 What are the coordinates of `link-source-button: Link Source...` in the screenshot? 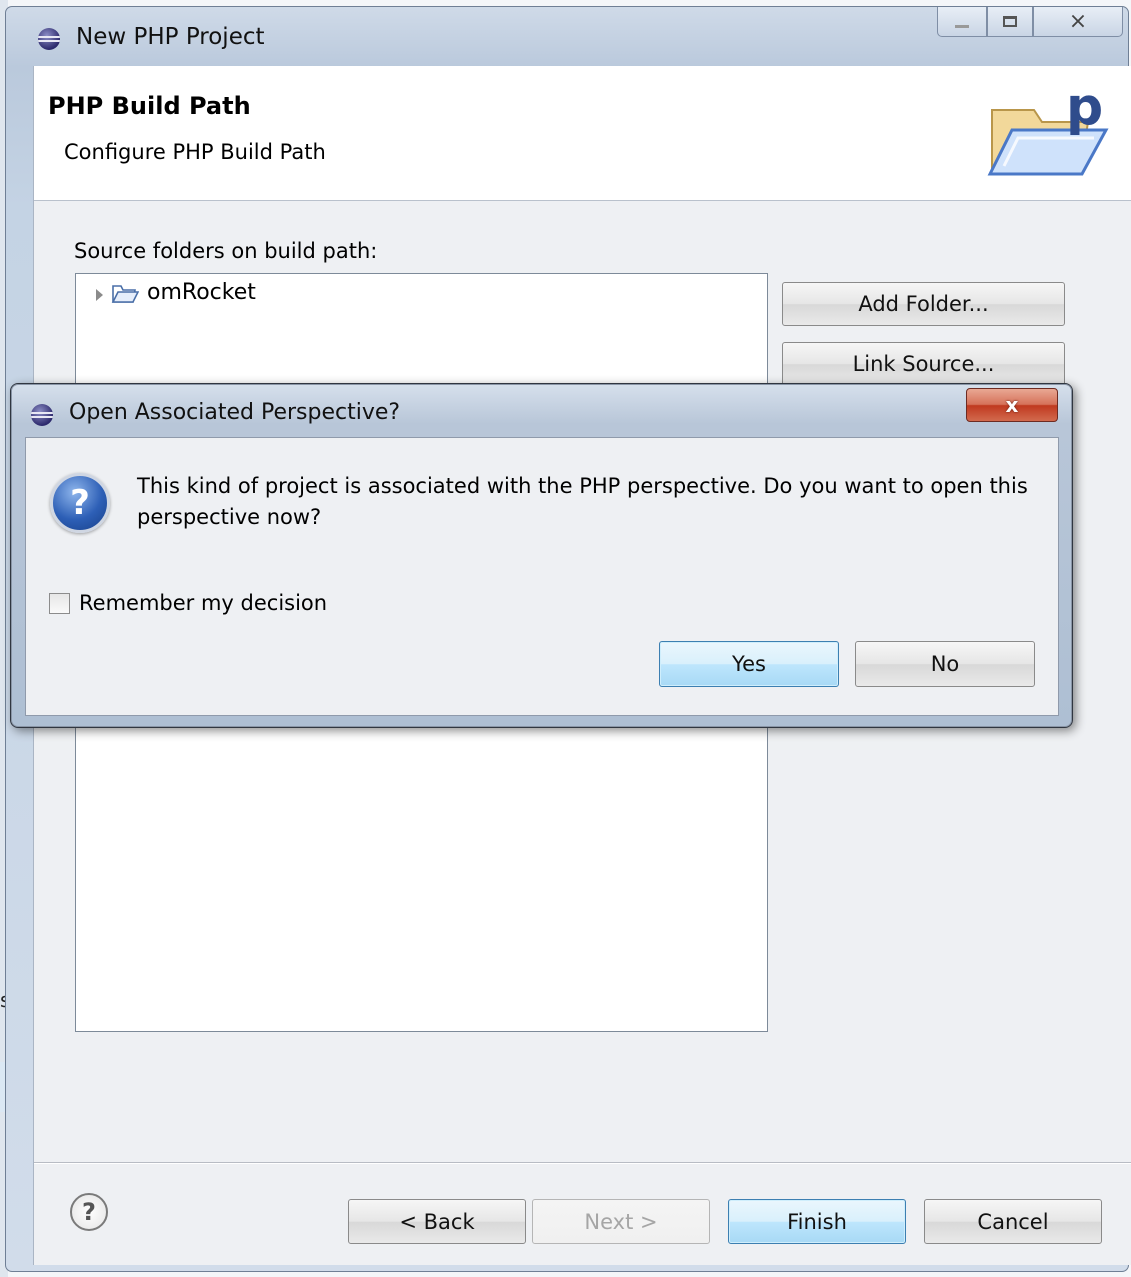 It's located at (923, 364).